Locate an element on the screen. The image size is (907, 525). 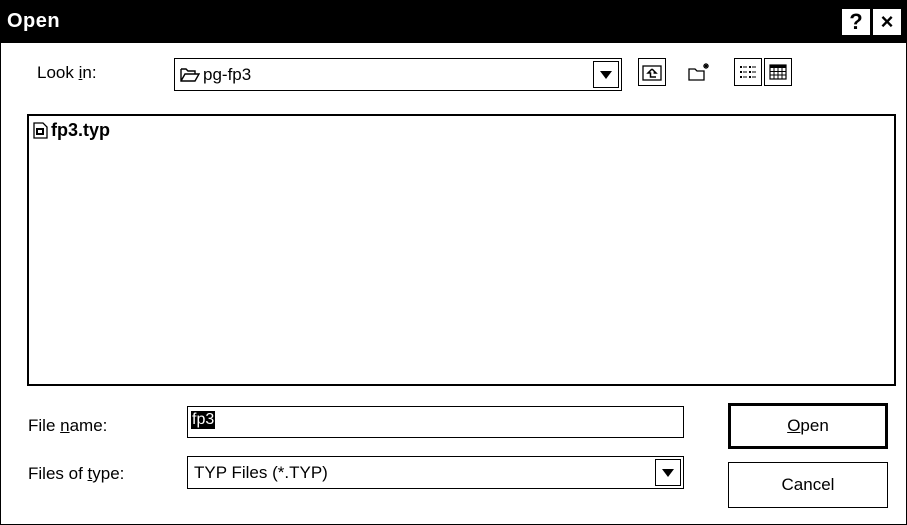
new-folder-icon is located at coordinates (698, 72).